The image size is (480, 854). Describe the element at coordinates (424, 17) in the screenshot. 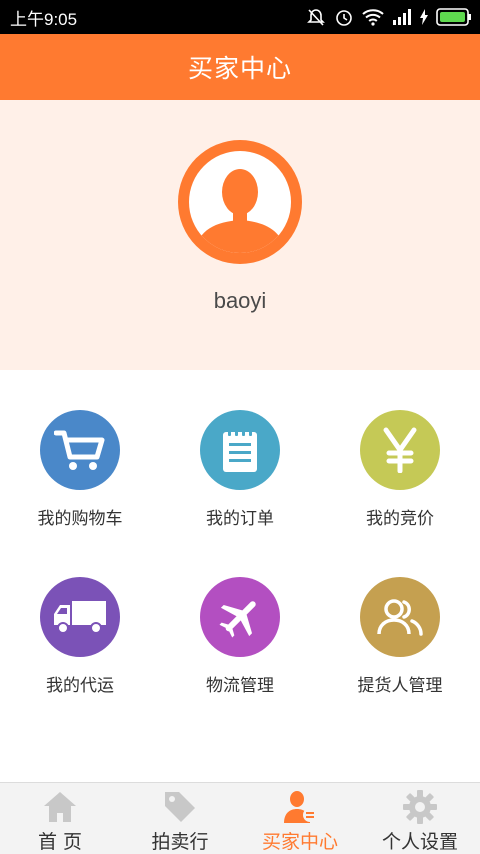

I see `charging-icon` at that location.